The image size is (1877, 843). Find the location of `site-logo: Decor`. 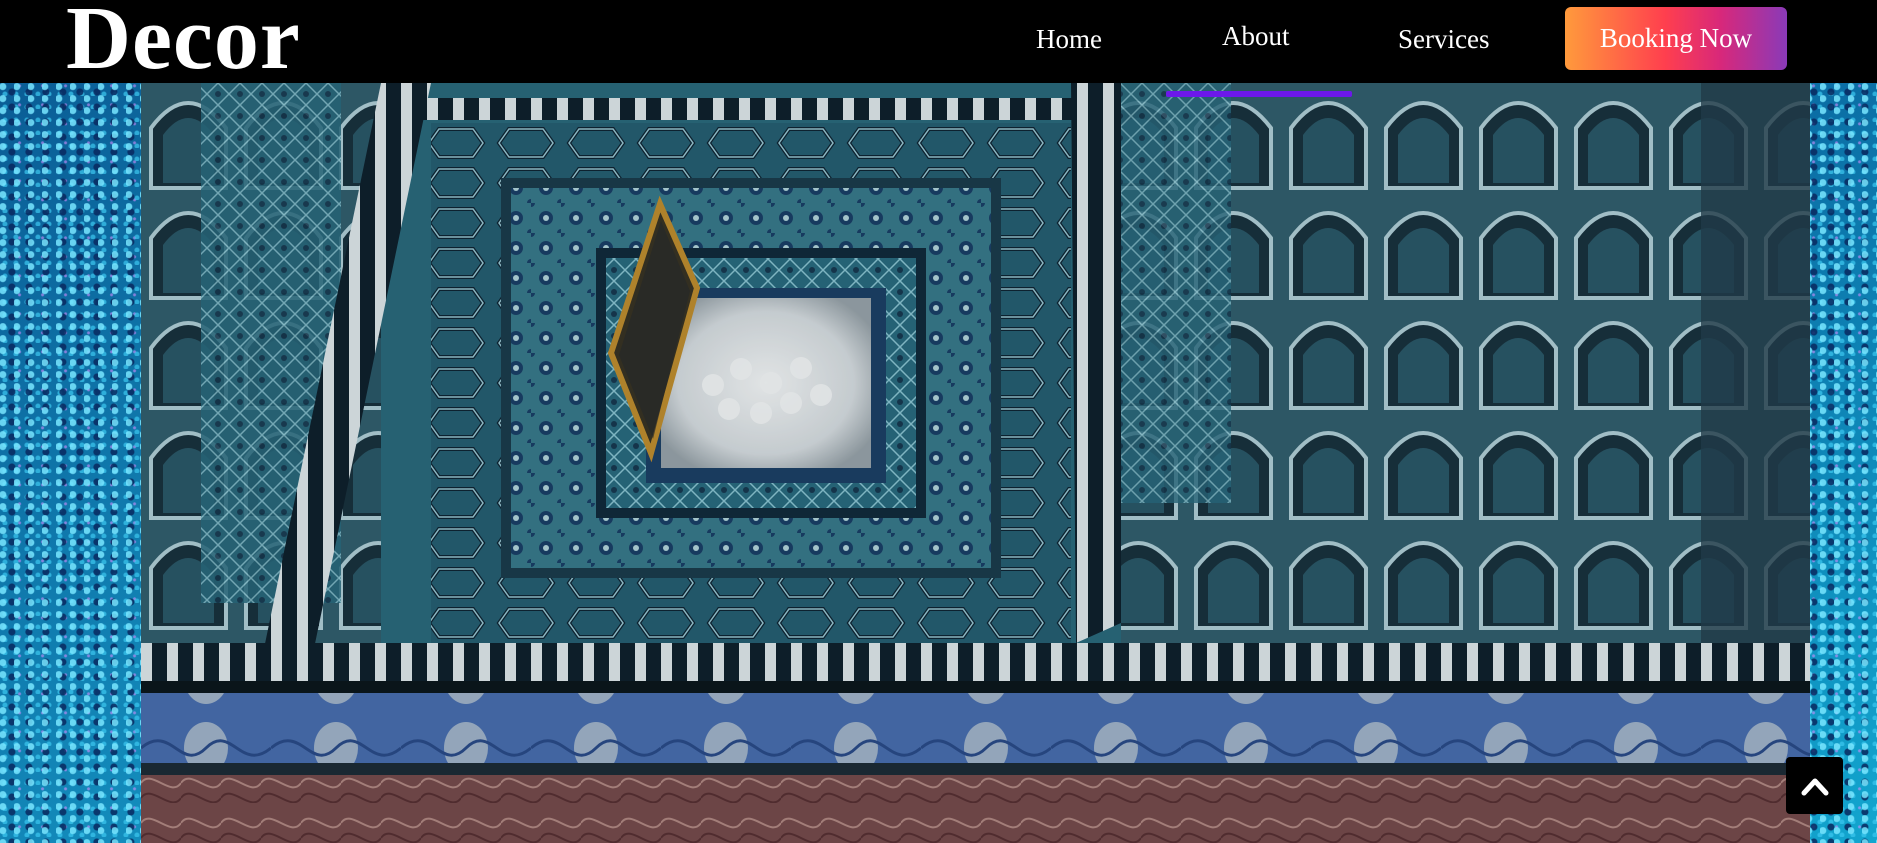

site-logo: Decor is located at coordinates (183, 42).